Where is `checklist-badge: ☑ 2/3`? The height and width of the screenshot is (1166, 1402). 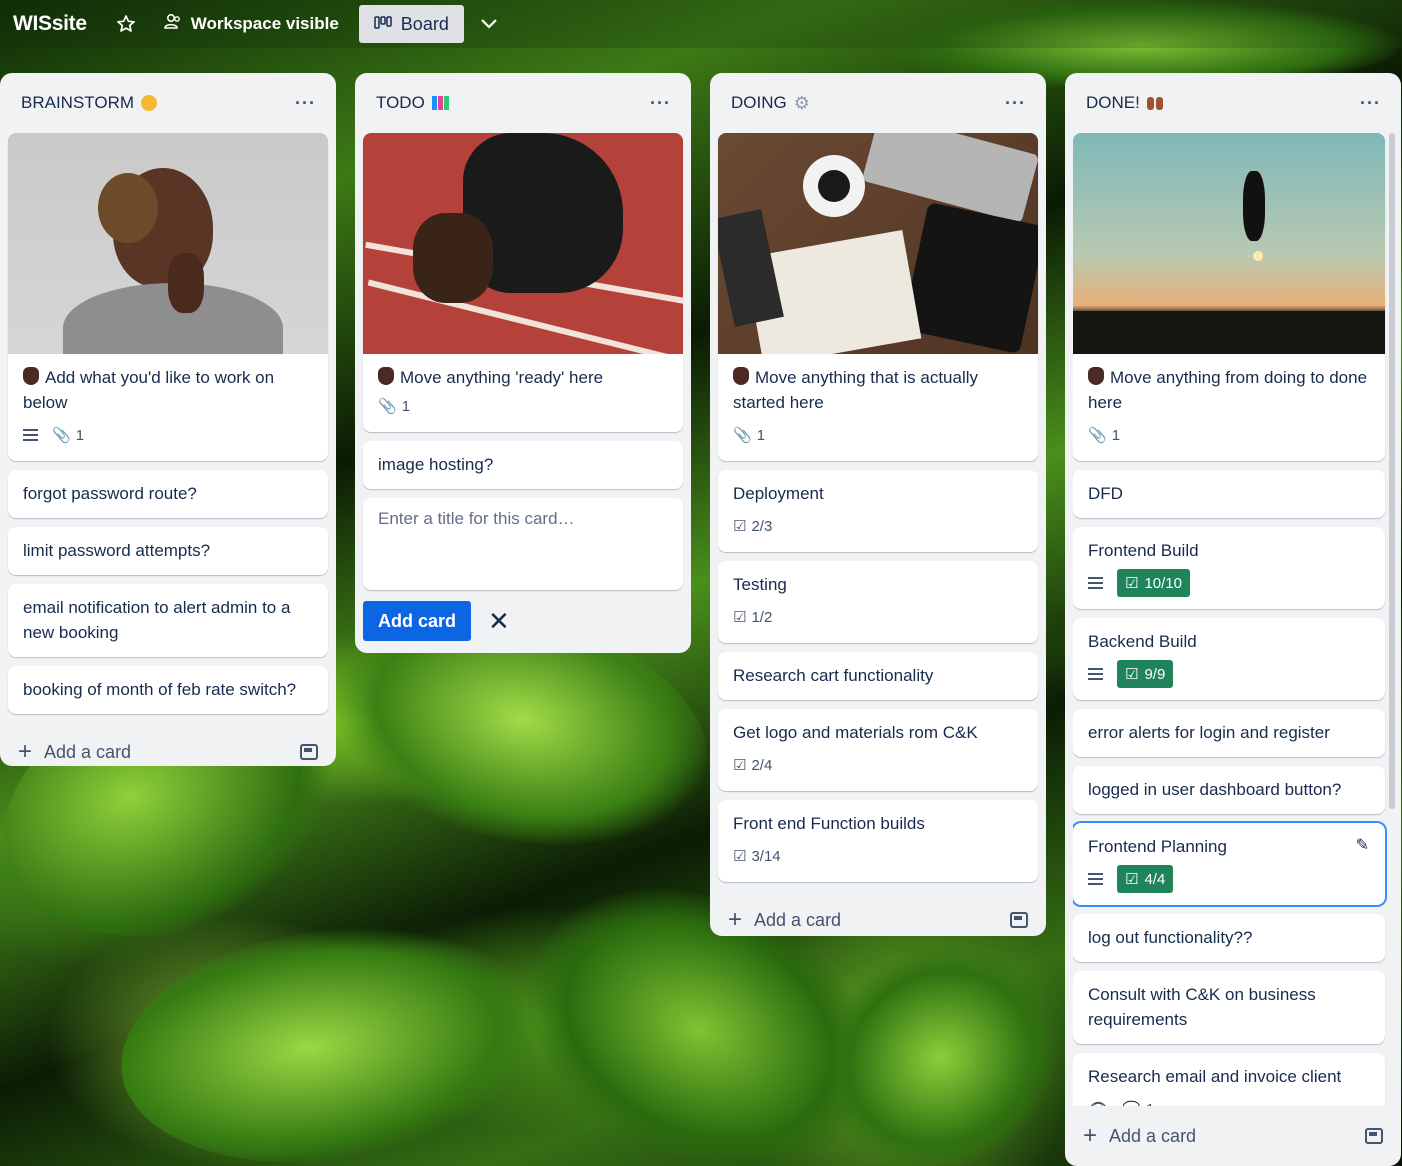
checklist-badge: ☑ 2/3 is located at coordinates (753, 526).